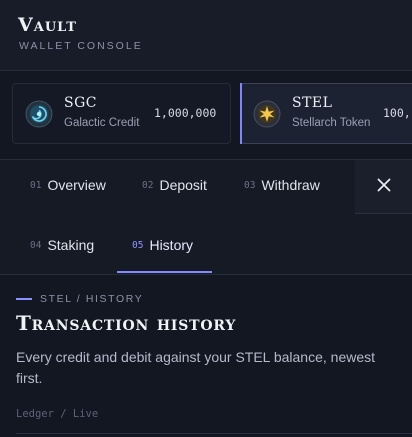 The image size is (412, 437). I want to click on active-tab-underline, so click(164, 272).